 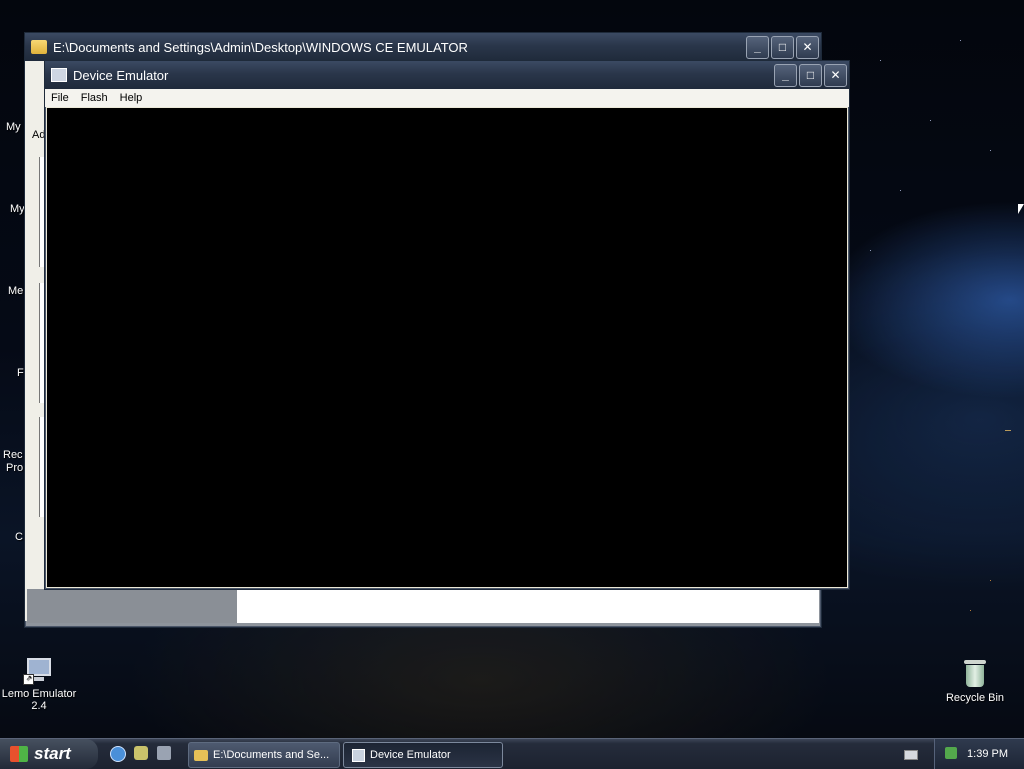 I want to click on emulator-maximize-button: □, so click(x=810, y=75).